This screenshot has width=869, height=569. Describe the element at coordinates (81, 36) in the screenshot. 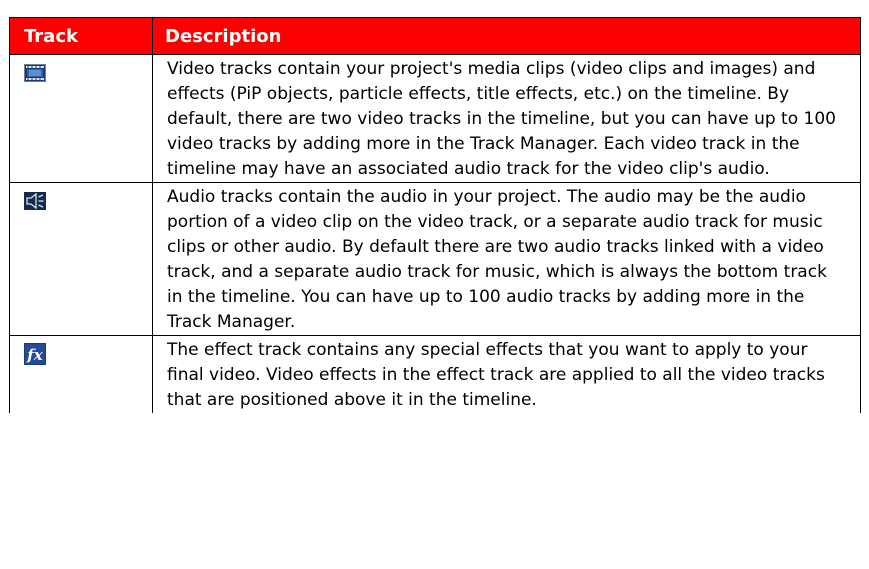

I see `header-track: Track` at that location.